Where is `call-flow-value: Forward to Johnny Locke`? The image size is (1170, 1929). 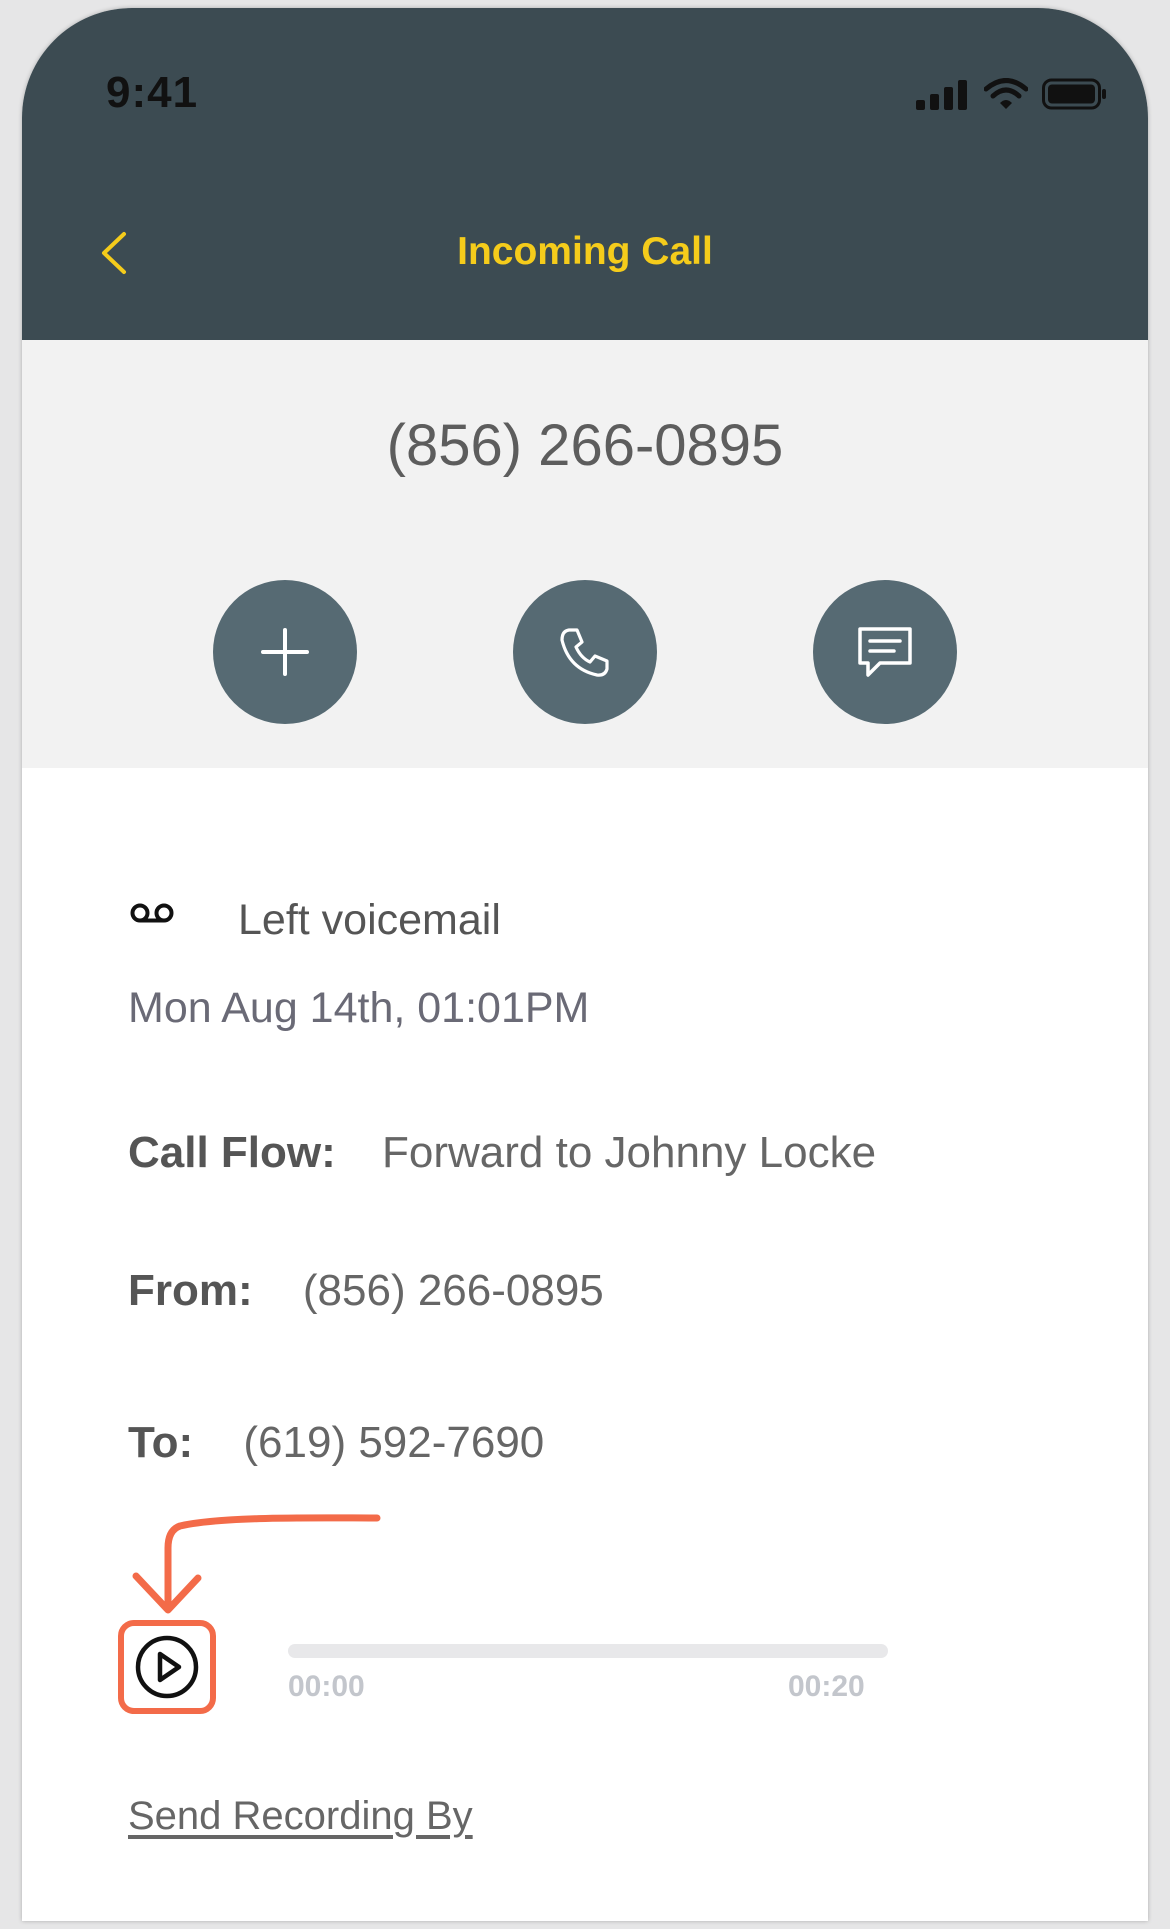 call-flow-value: Forward to Johnny Locke is located at coordinates (629, 1152).